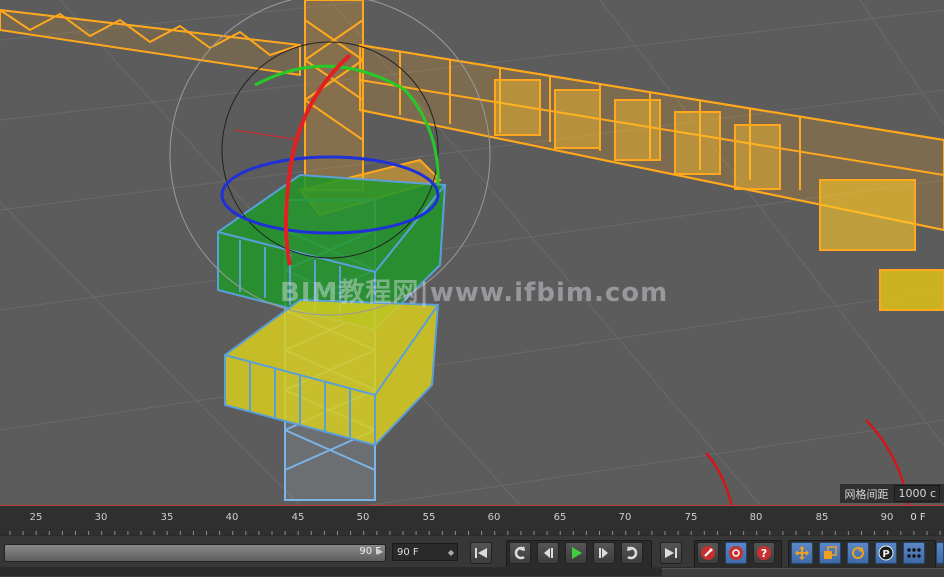 Image resolution: width=944 pixels, height=577 pixels. Describe the element at coordinates (381, 552) in the screenshot. I see `slider-arrow-icon: ▶` at that location.